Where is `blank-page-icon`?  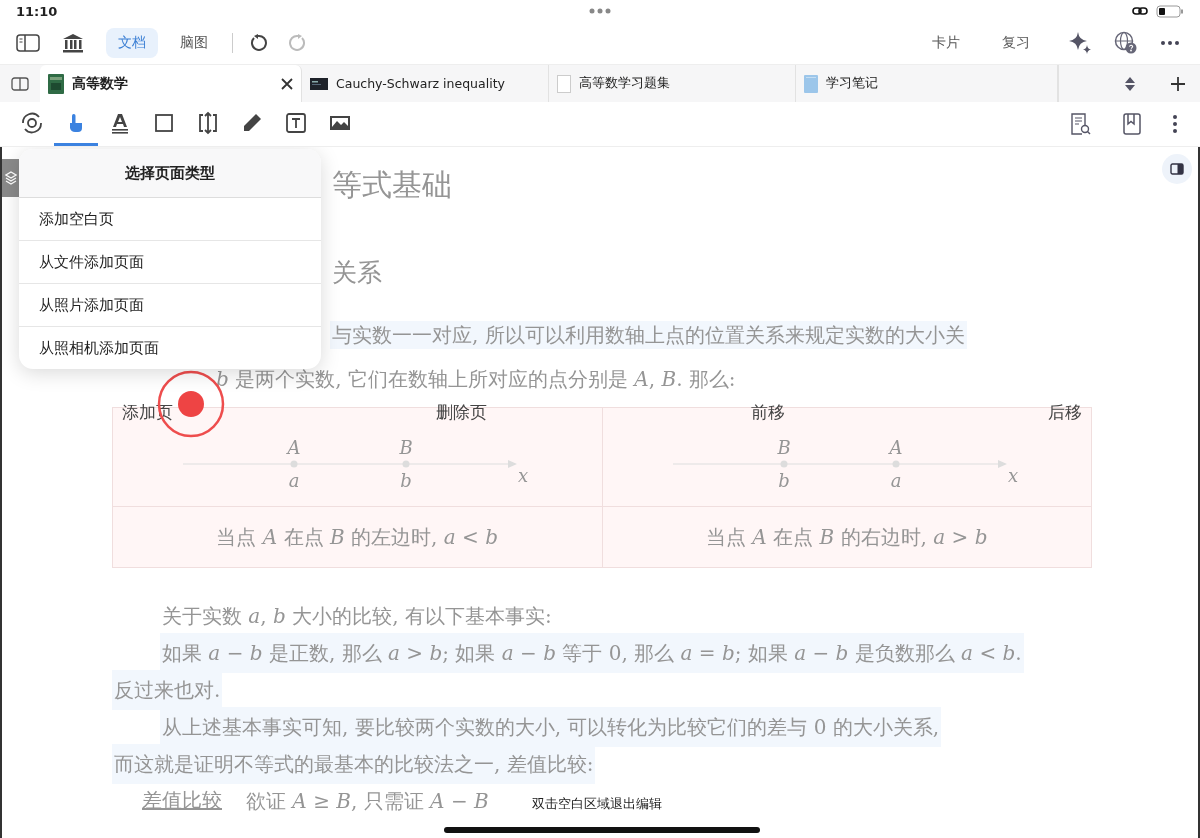
blank-page-icon is located at coordinates (564, 83).